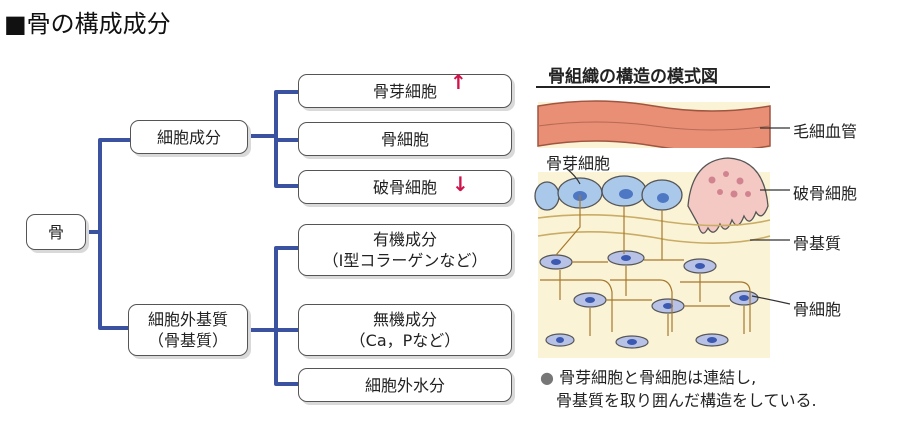  I want to click on node-bone: 骨, so click(56, 232).